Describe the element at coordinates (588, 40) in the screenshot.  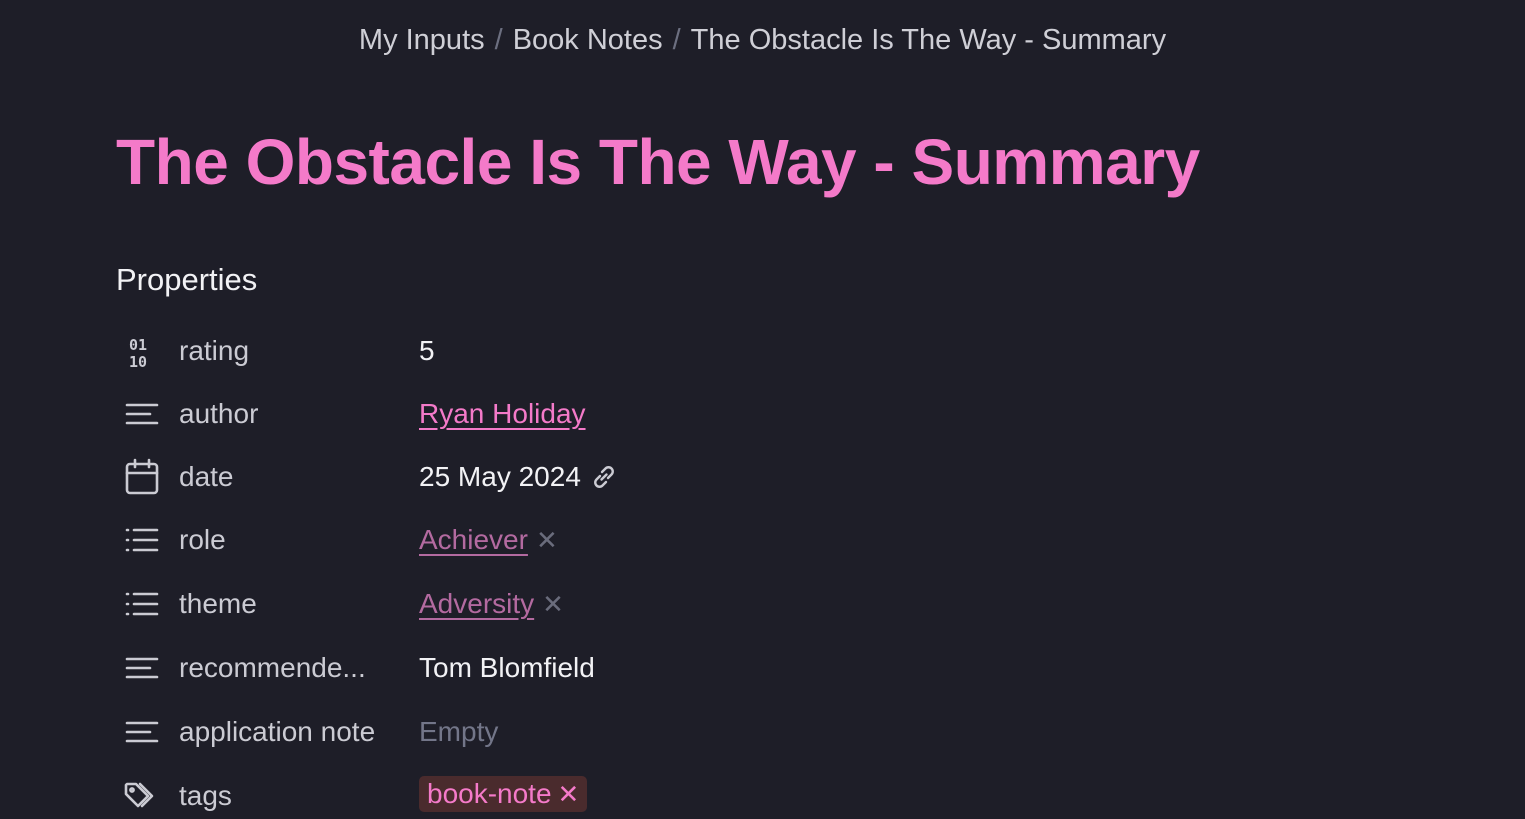
I see `breadcrumb-item-book-notes: Book Notes` at that location.